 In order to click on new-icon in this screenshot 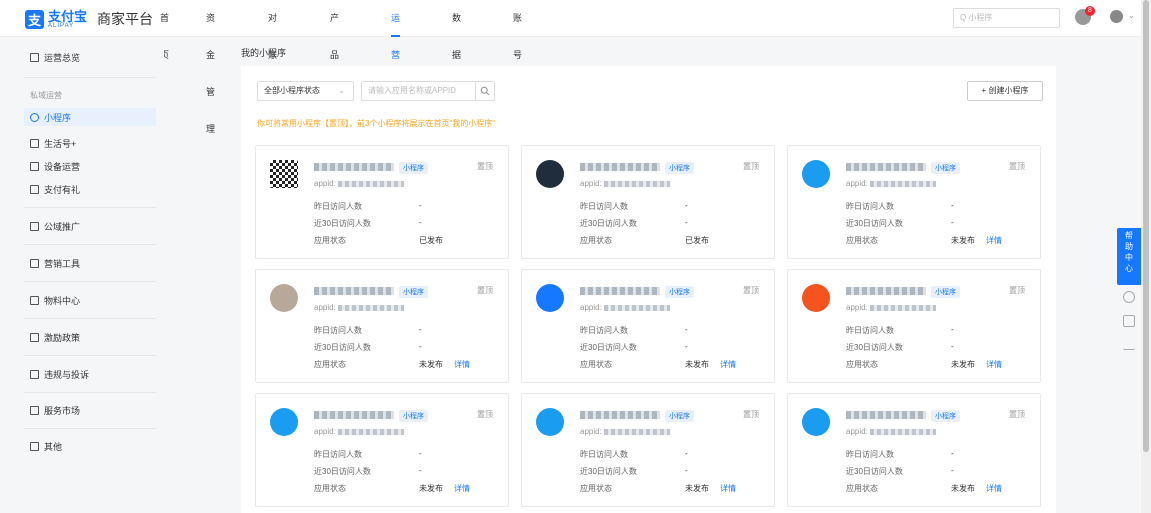, I will do `click(1129, 321)`.